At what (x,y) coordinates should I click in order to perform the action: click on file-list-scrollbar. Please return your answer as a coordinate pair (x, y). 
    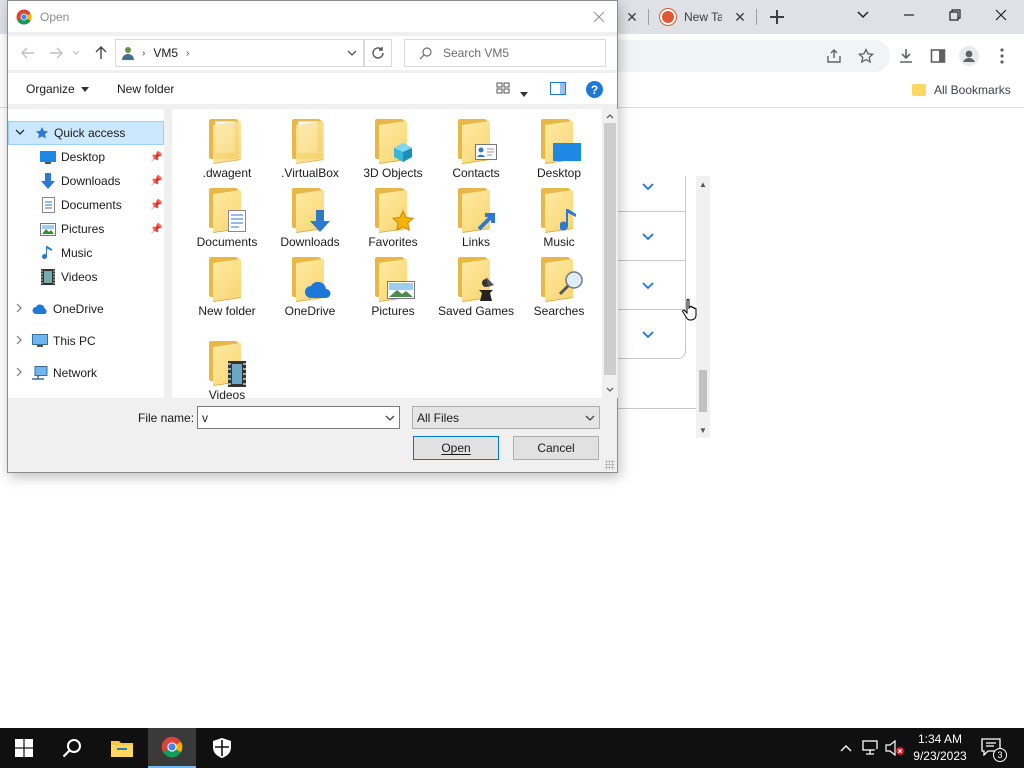
    Looking at the image, I should click on (610, 253).